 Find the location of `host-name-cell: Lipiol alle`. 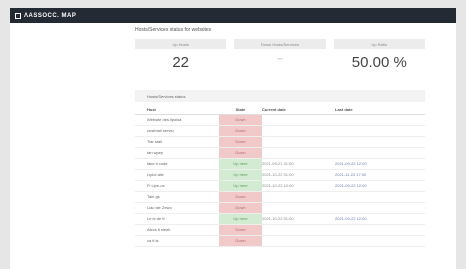

host-name-cell: Lipiol alle is located at coordinates (177, 175).